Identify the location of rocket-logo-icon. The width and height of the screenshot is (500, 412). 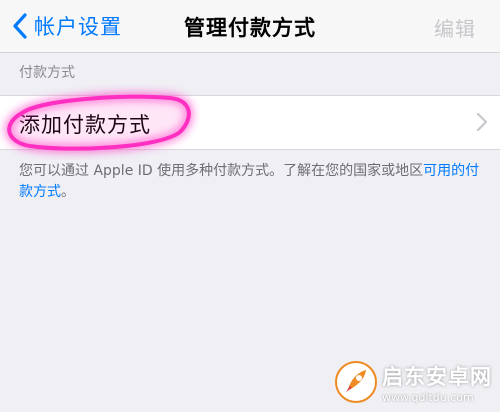
(356, 382).